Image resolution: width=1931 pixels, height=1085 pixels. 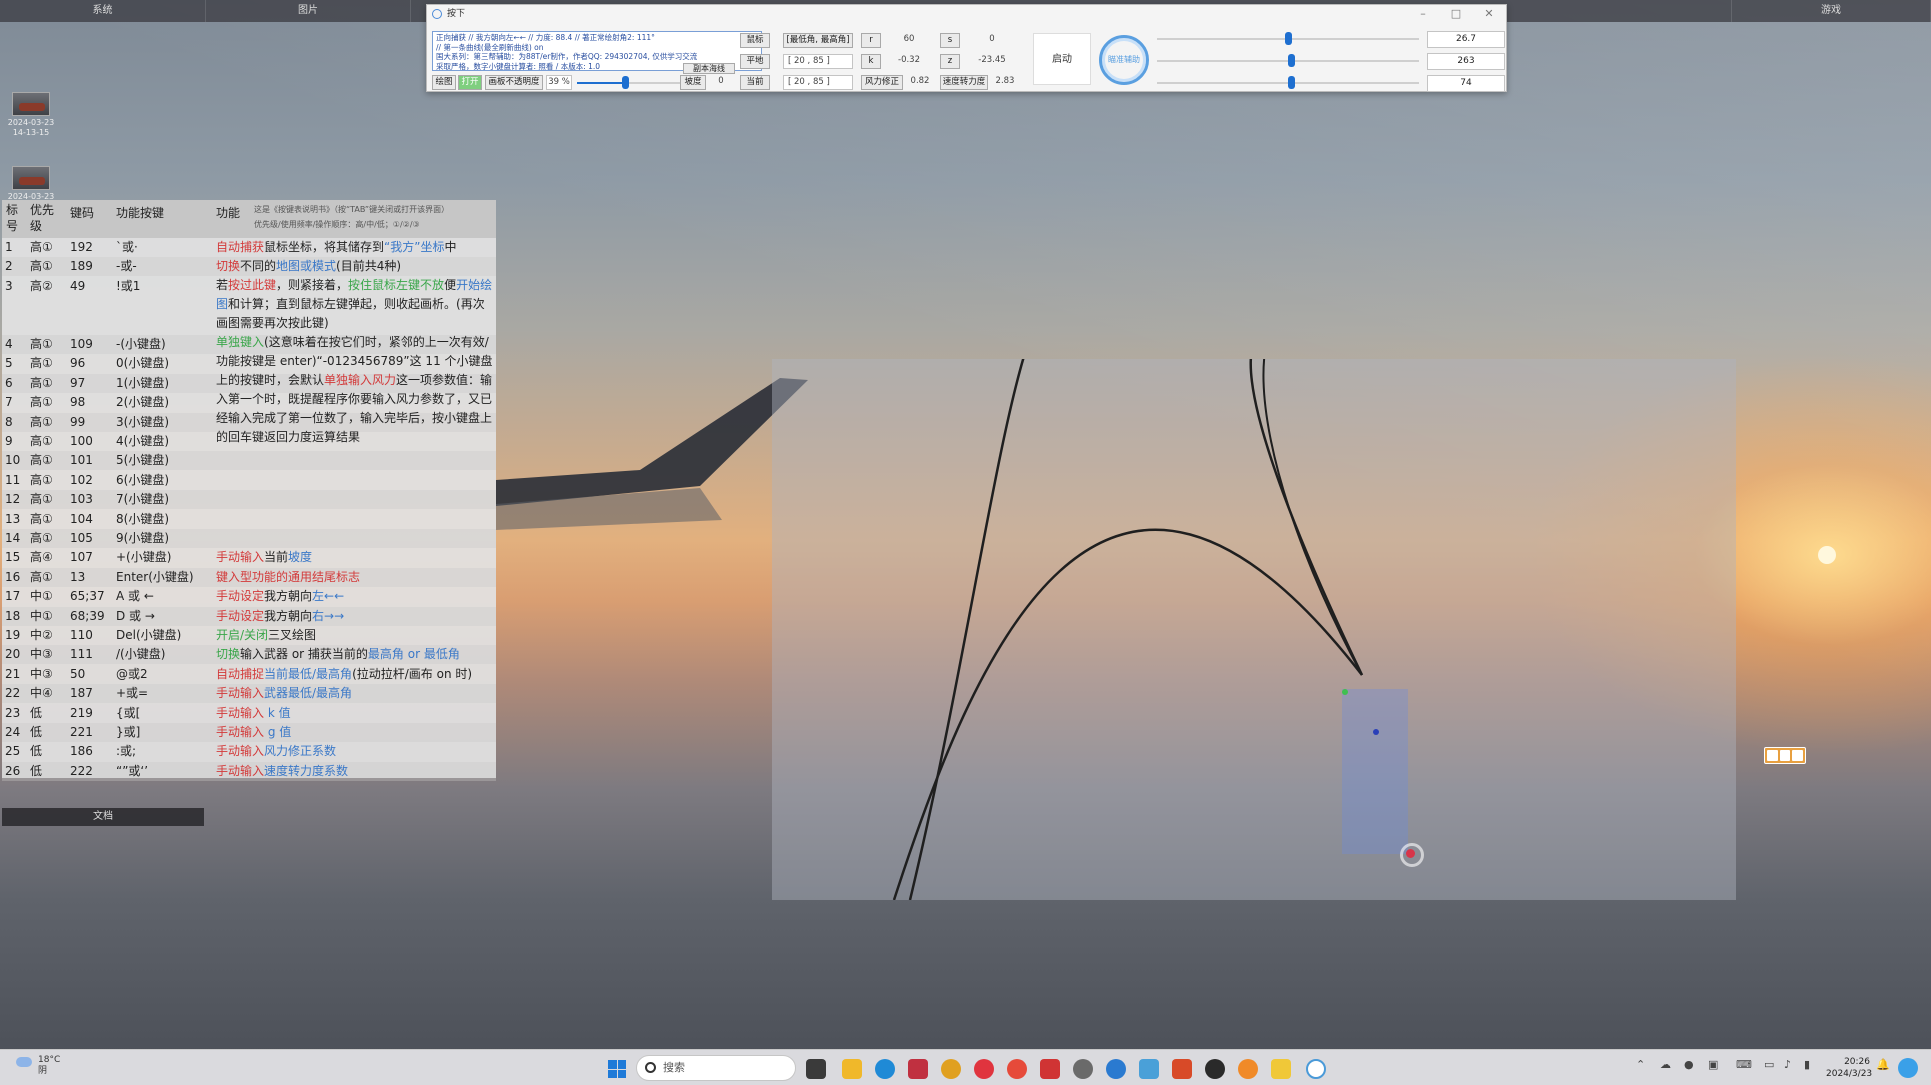 I want to click on display-icon: ▭, so click(x=1769, y=1064).